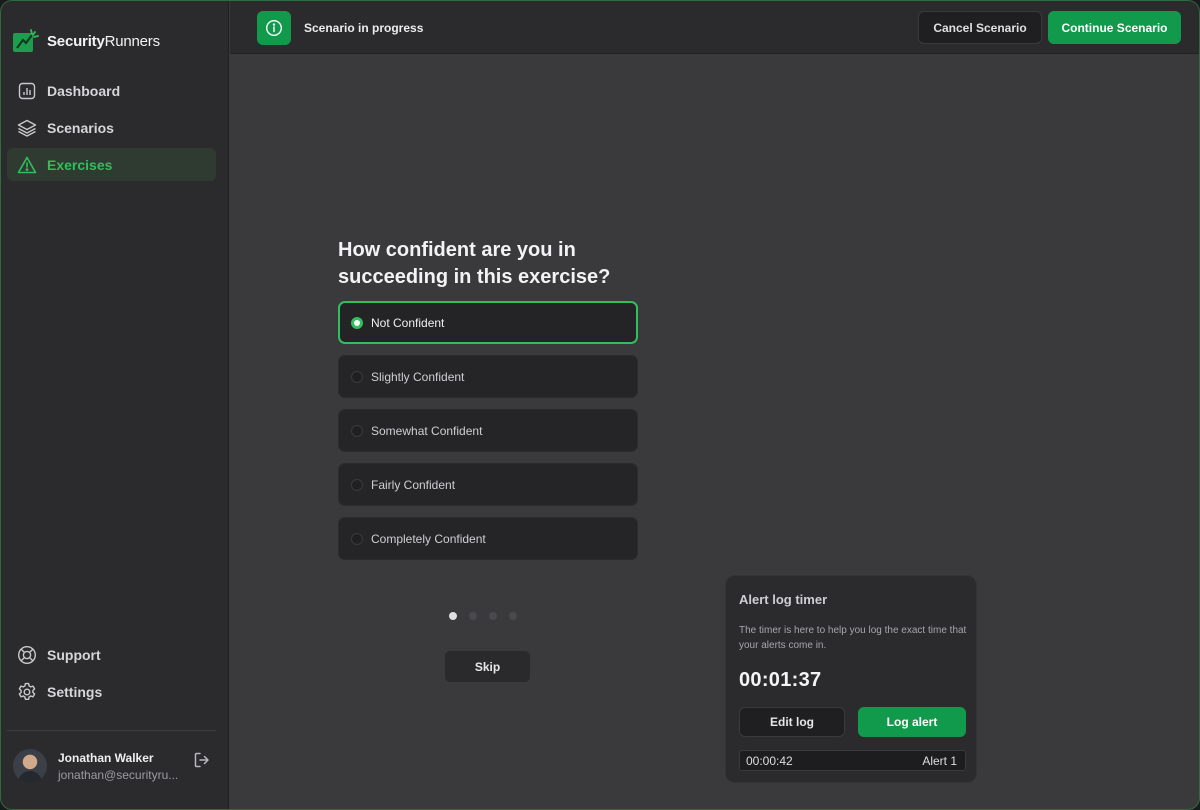  I want to click on info-icon, so click(274, 28).